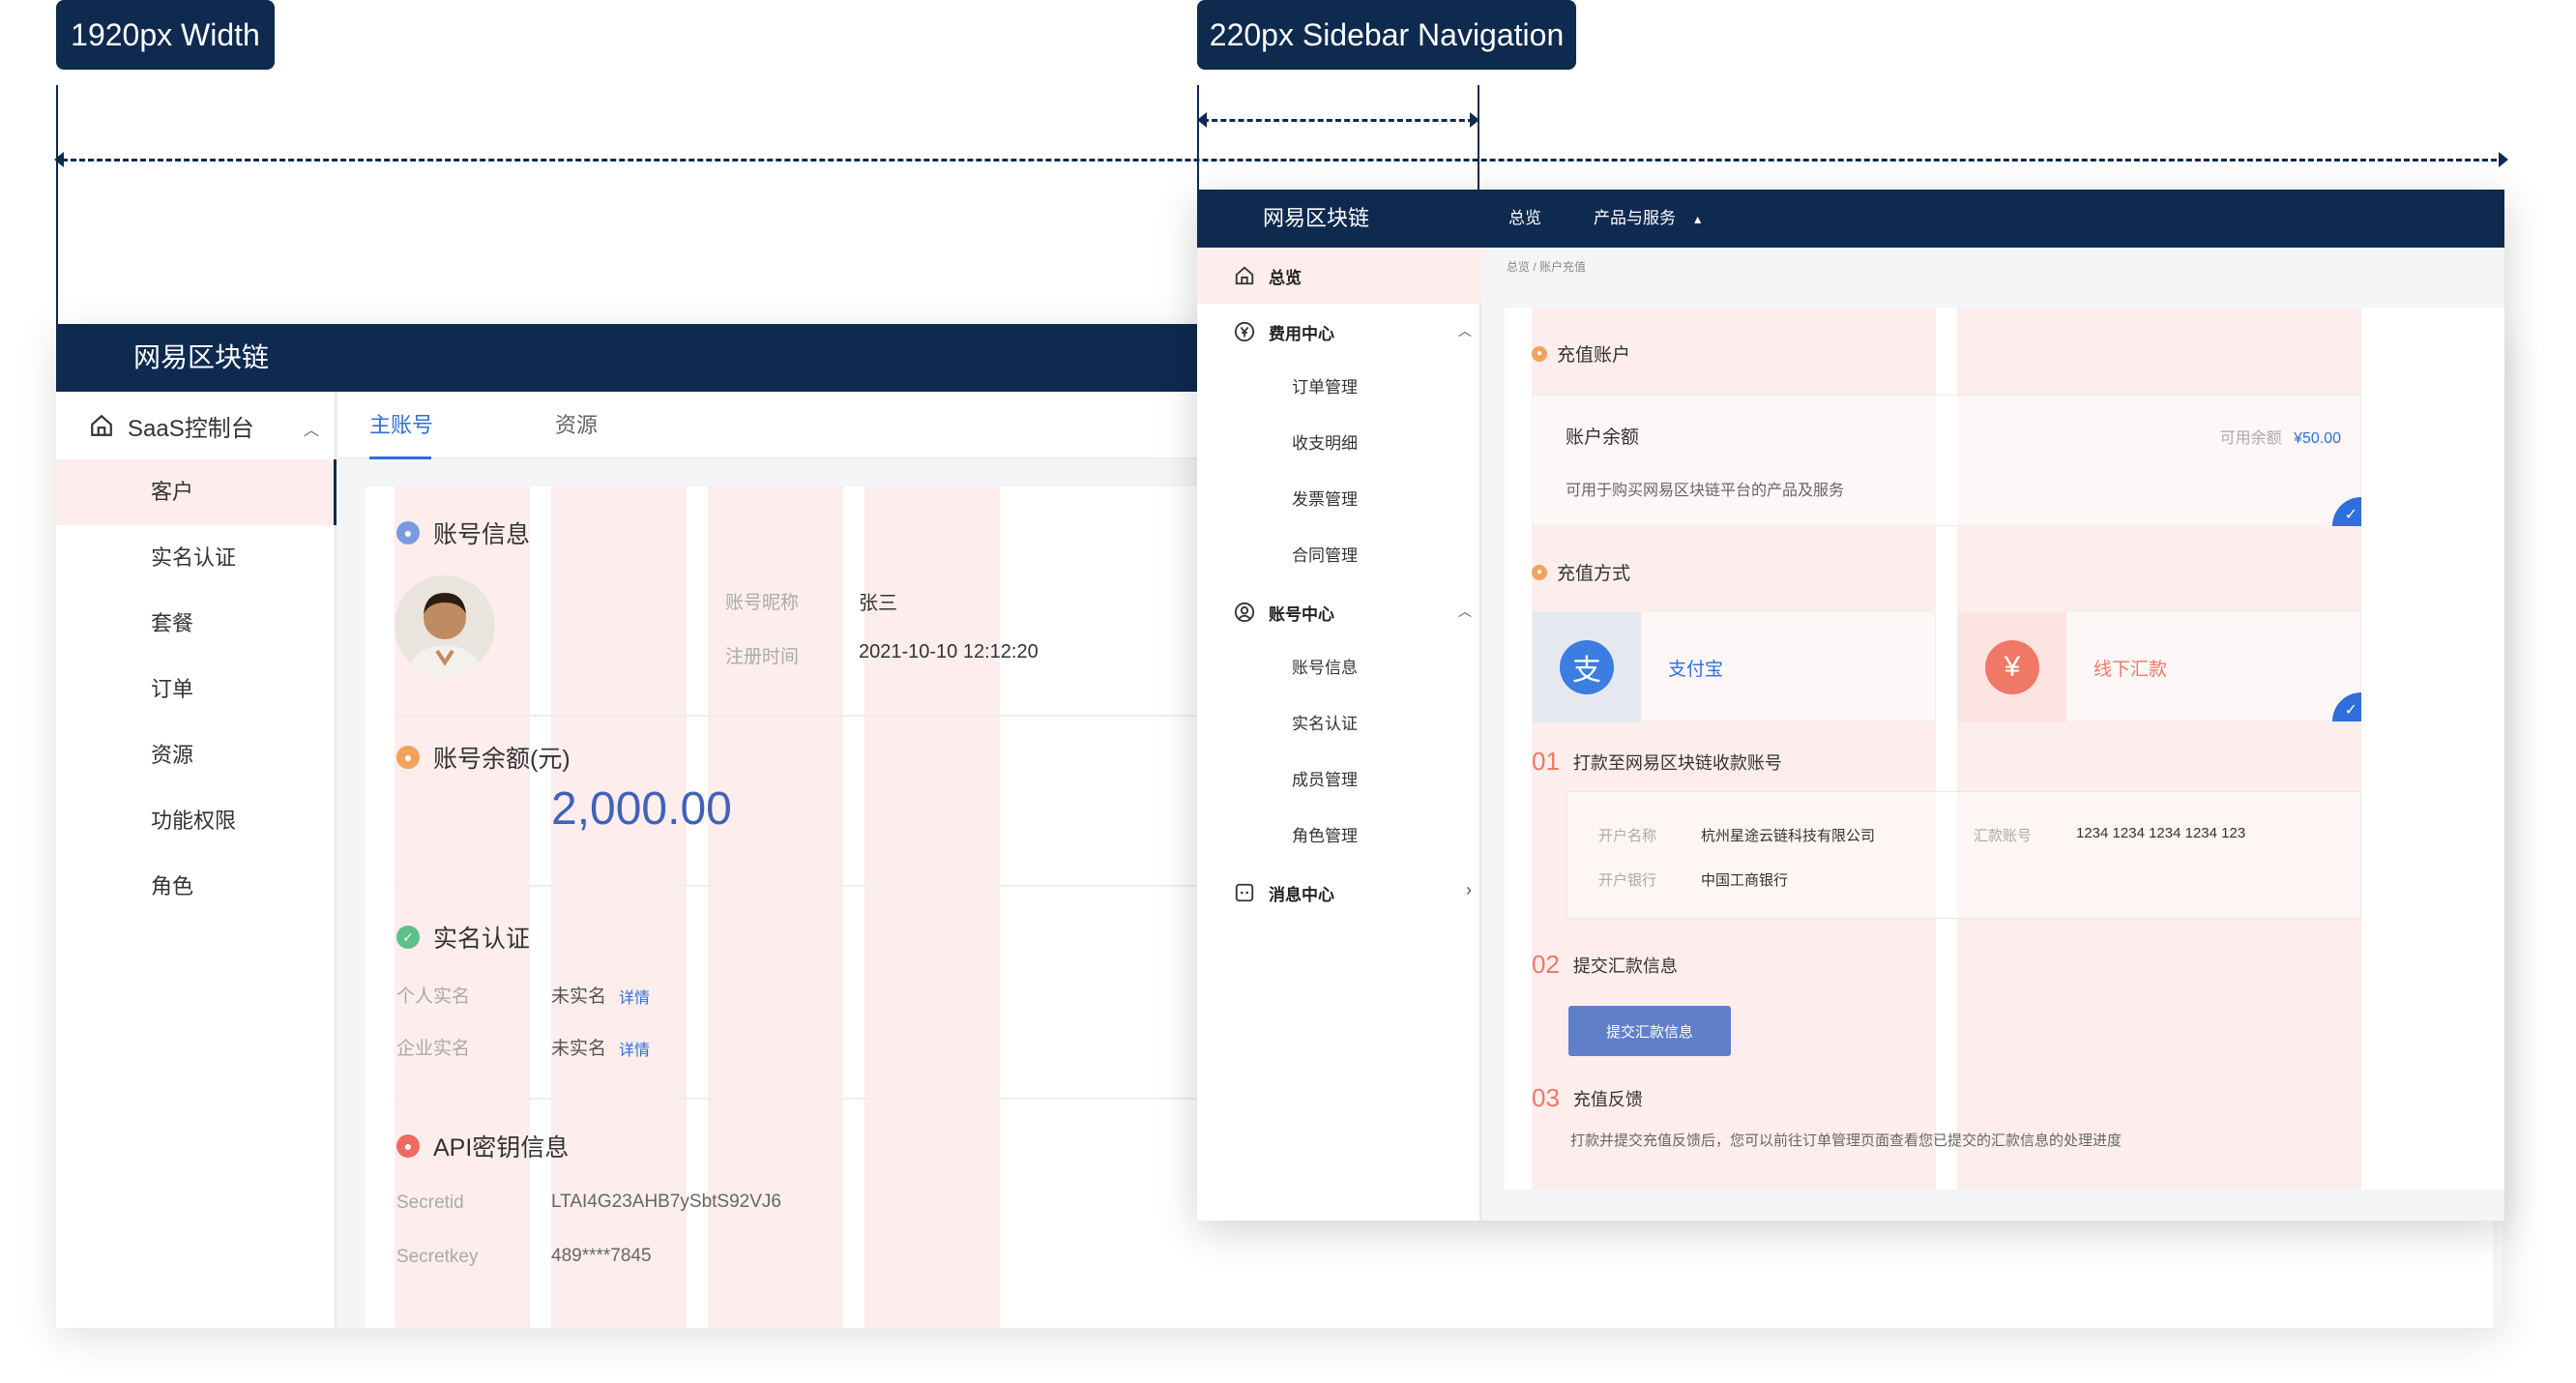  What do you see at coordinates (196, 689) in the screenshot?
I see `sidebar-item-orders: 订单` at bounding box center [196, 689].